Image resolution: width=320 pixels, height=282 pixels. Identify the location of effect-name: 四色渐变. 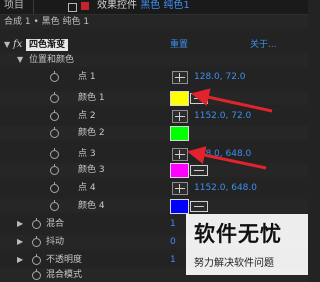
(47, 45).